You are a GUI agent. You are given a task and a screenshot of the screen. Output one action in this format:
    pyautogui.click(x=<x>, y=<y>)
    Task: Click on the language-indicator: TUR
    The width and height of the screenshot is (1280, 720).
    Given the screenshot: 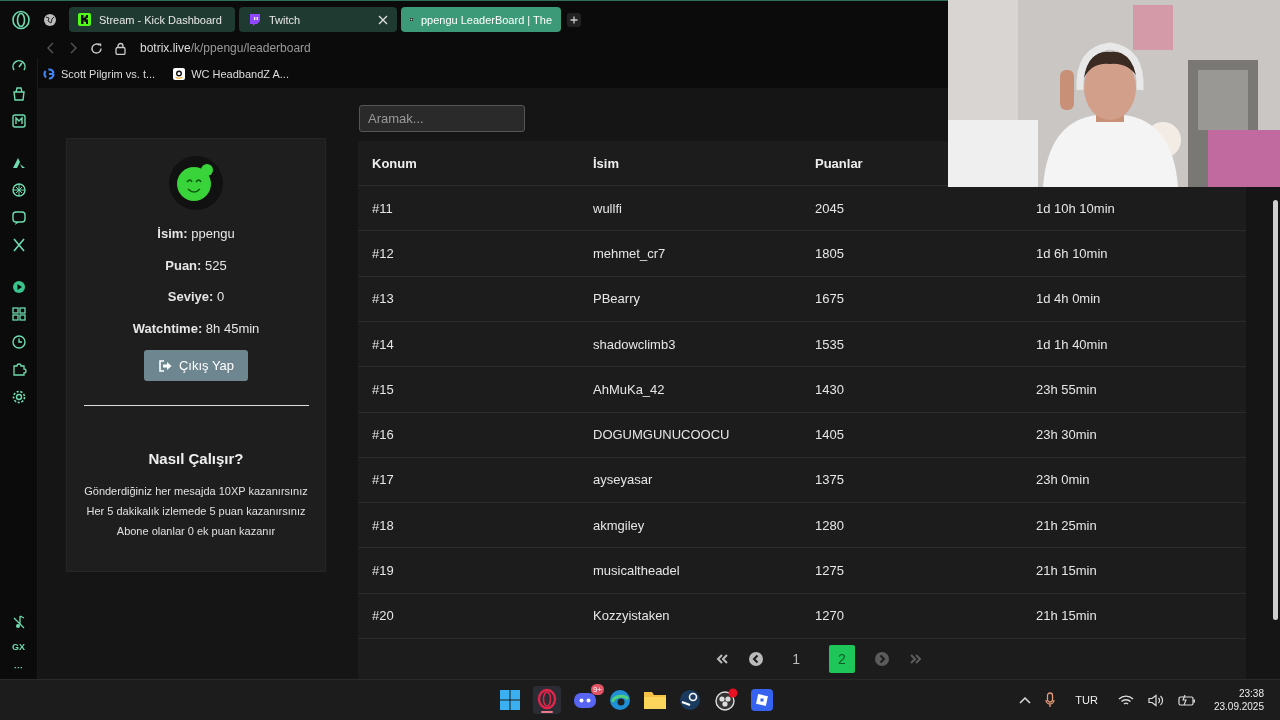 What is the action you would take?
    pyautogui.click(x=1086, y=700)
    